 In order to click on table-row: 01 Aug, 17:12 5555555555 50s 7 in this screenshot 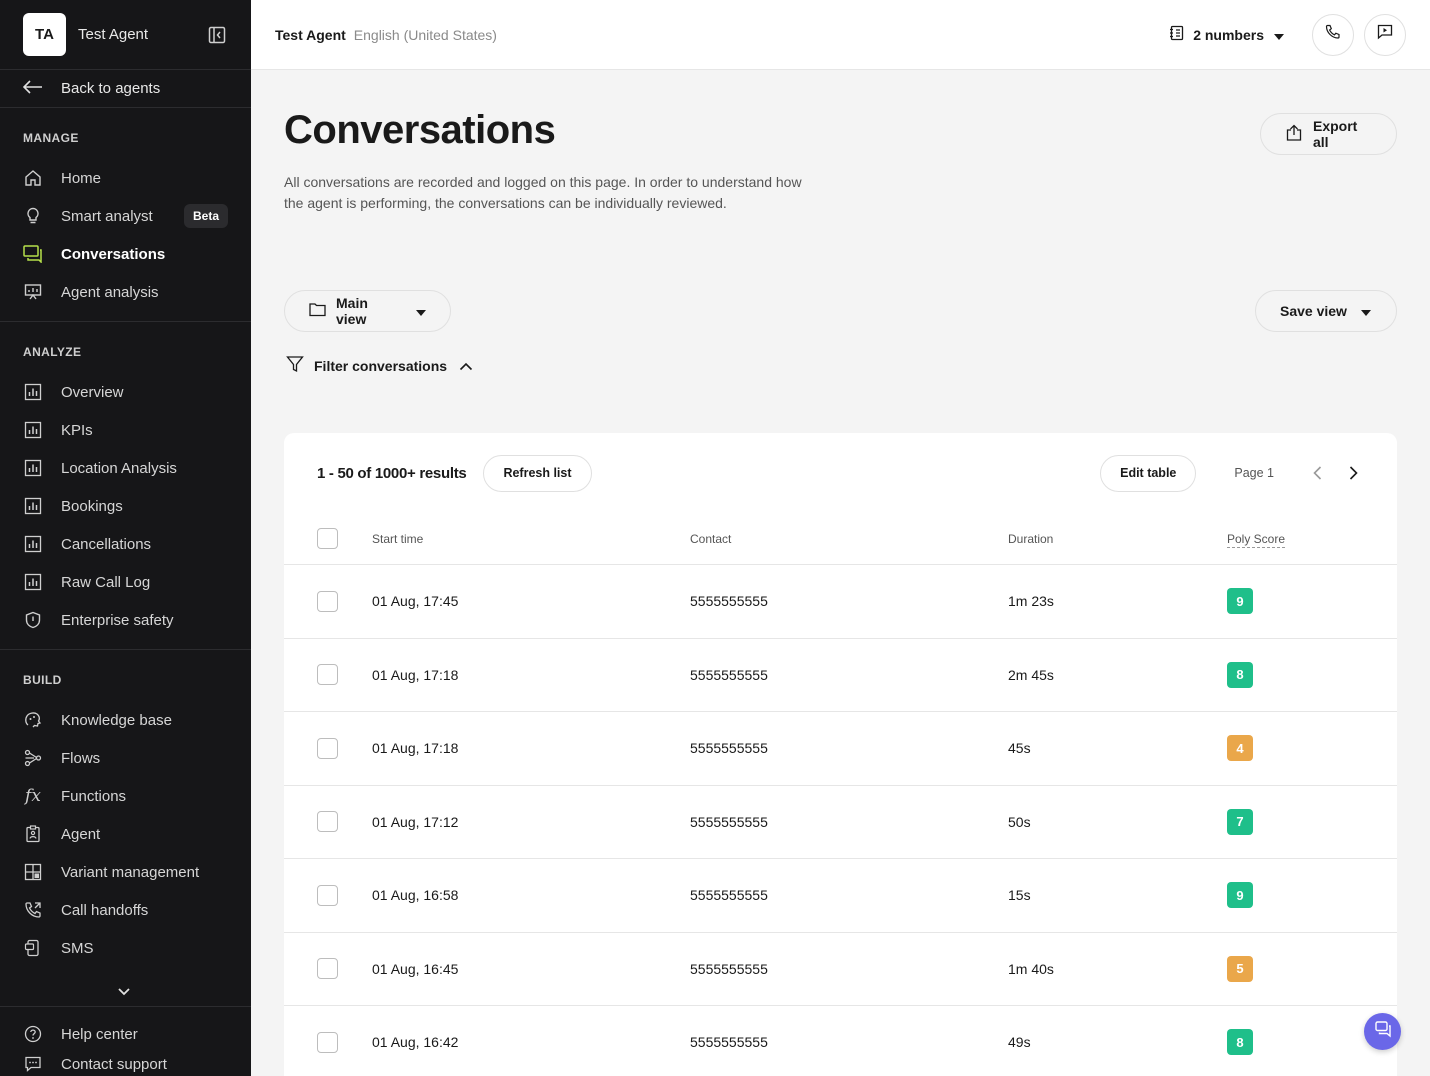, I will do `click(840, 822)`.